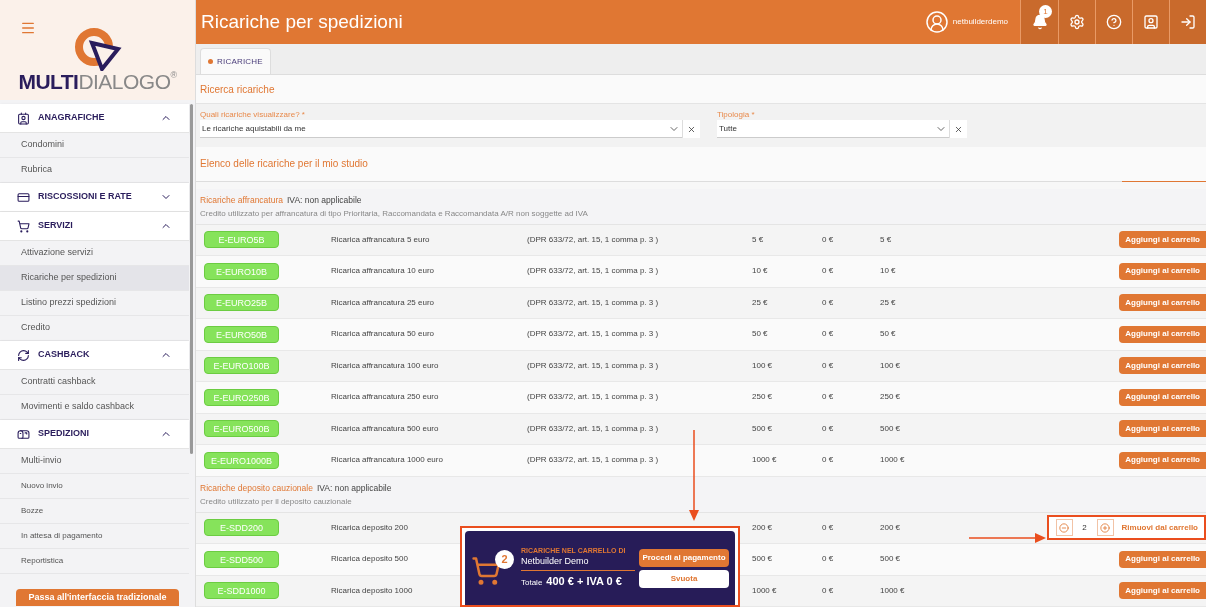 Image resolution: width=1206 pixels, height=607 pixels. I want to click on product-name: Ricarica deposito 500, so click(369, 559).